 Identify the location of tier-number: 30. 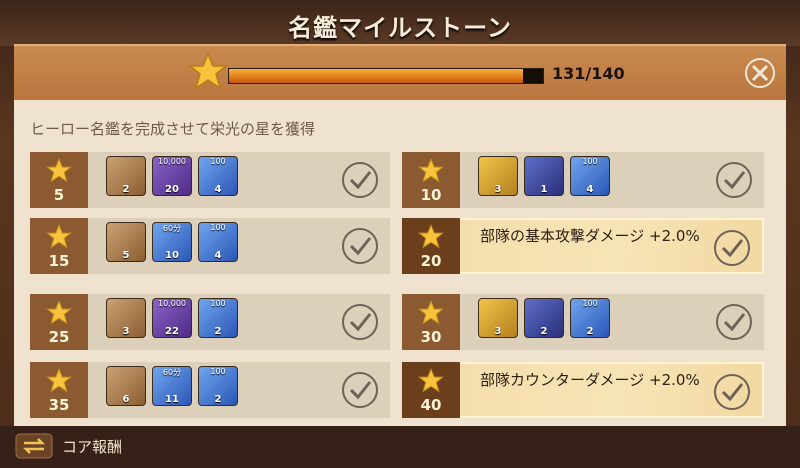
(431, 337).